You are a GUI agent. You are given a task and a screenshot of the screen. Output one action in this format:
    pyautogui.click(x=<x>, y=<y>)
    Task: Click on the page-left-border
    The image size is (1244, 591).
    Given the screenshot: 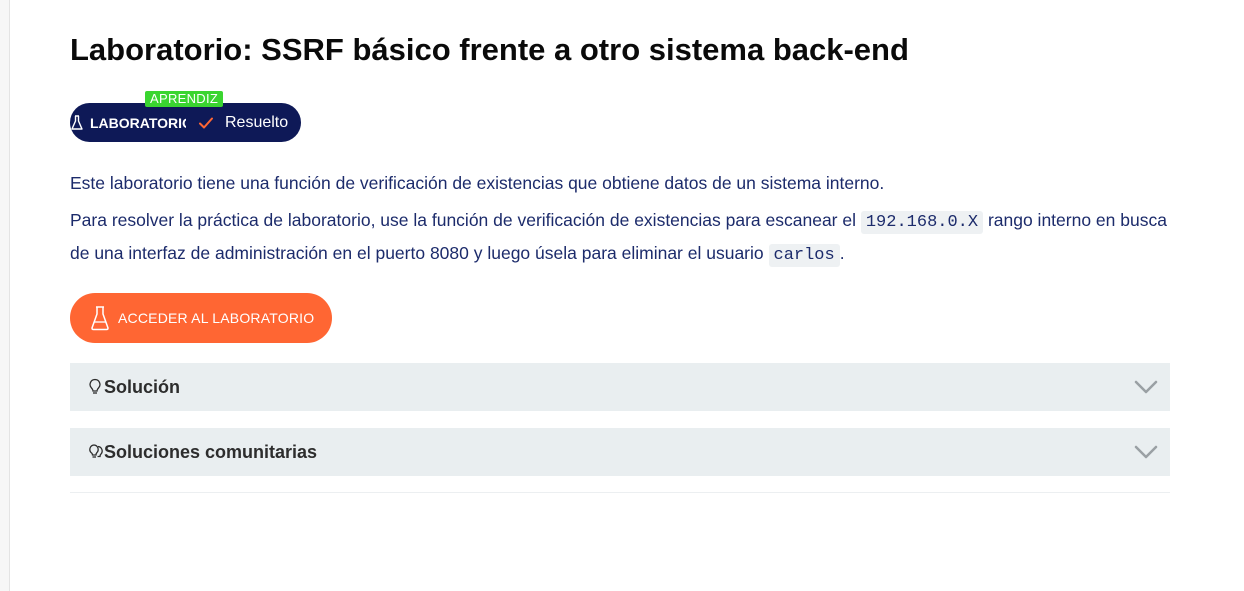 What is the action you would take?
    pyautogui.click(x=5, y=295)
    